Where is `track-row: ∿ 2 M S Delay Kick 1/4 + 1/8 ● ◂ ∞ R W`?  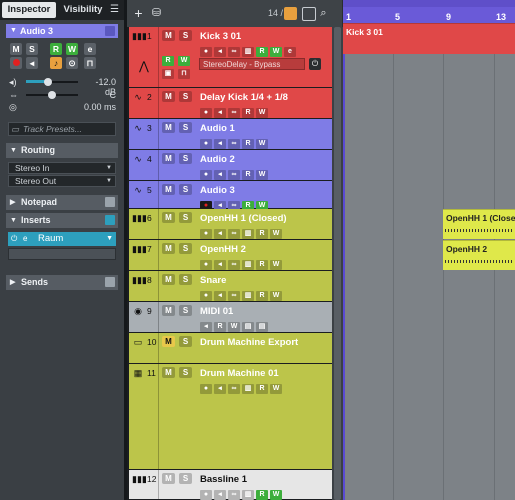
track-row: ∿ 2 M S Delay Kick 1/4 + 1/8 ● ◂ ∞ R W is located at coordinates (230, 103).